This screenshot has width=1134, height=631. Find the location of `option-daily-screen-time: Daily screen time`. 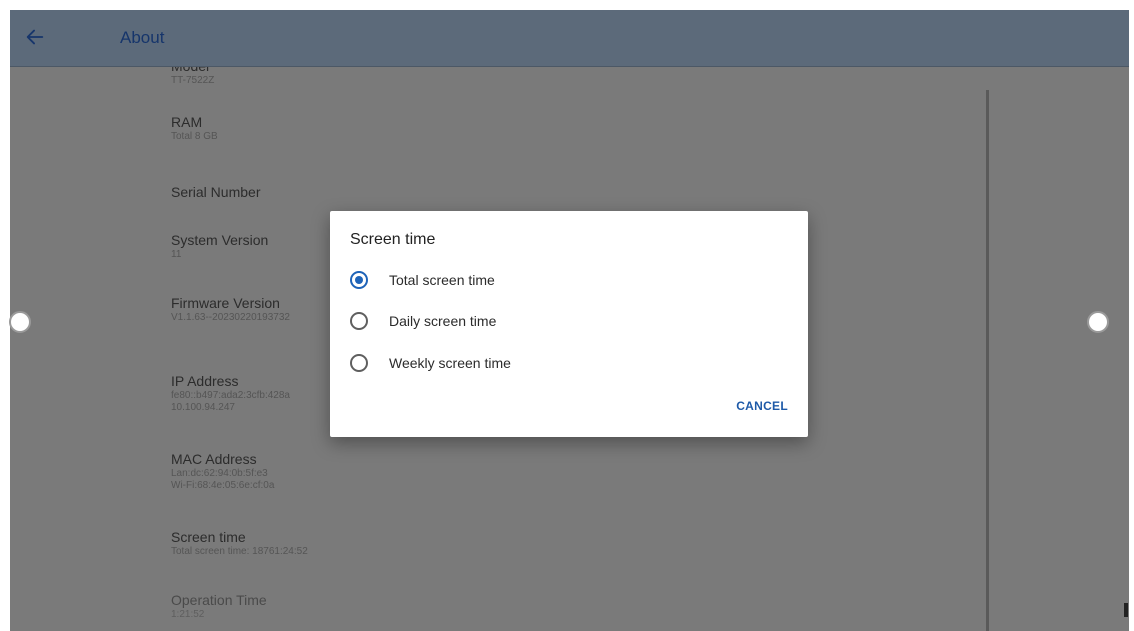

option-daily-screen-time: Daily screen time is located at coordinates (565, 321).